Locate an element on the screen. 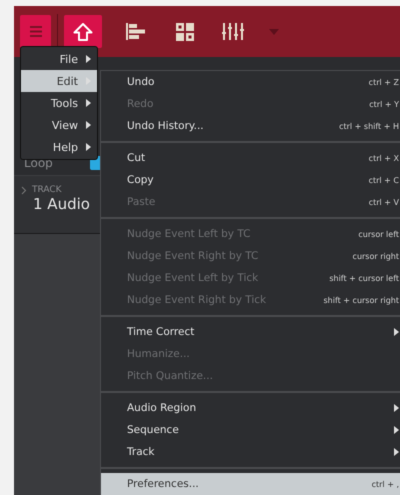 The width and height of the screenshot is (400, 495). shortcut-label: cursor right is located at coordinates (375, 256).